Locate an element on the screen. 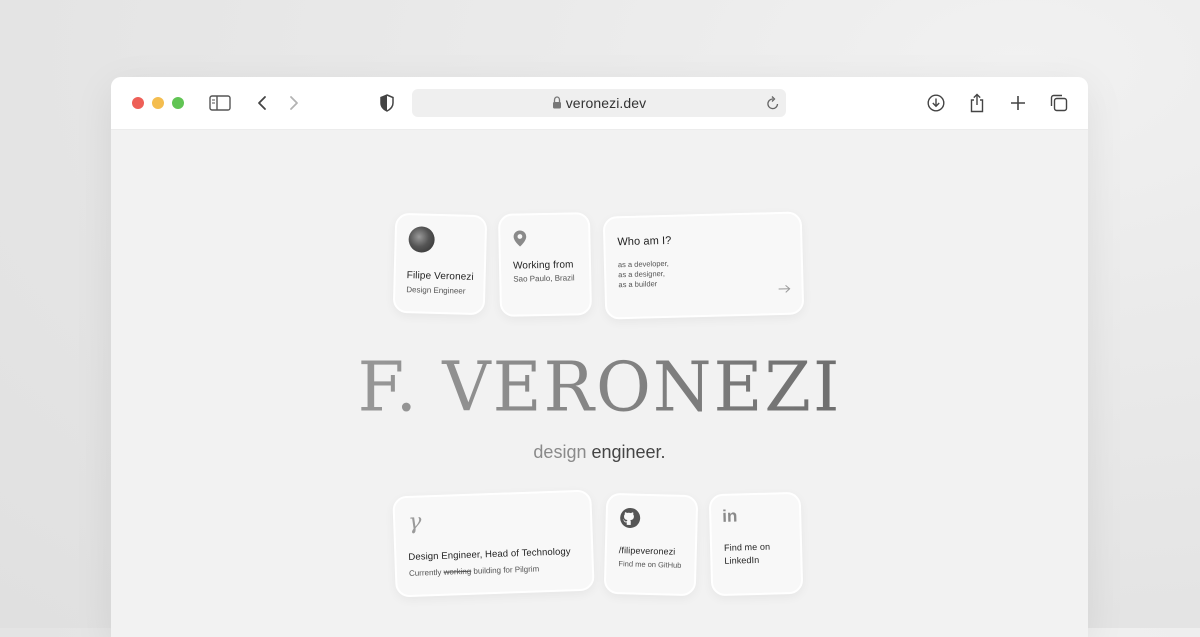  forward-icon is located at coordinates (294, 103).